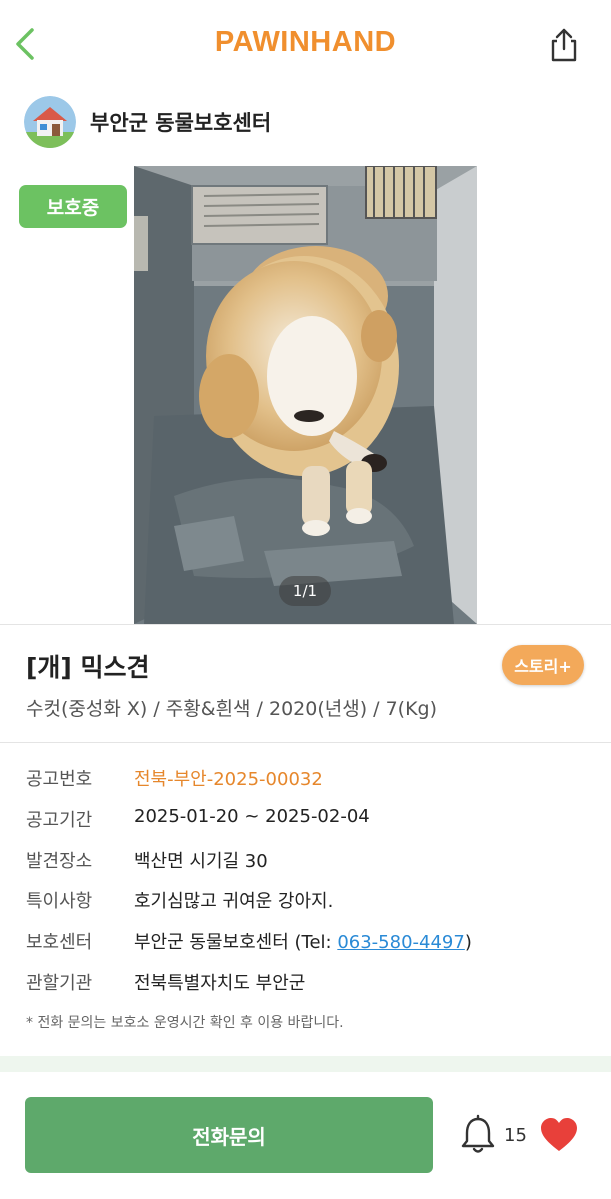 This screenshot has height=1199, width=611. What do you see at coordinates (59, 779) in the screenshot?
I see `info-label: 공고번호` at bounding box center [59, 779].